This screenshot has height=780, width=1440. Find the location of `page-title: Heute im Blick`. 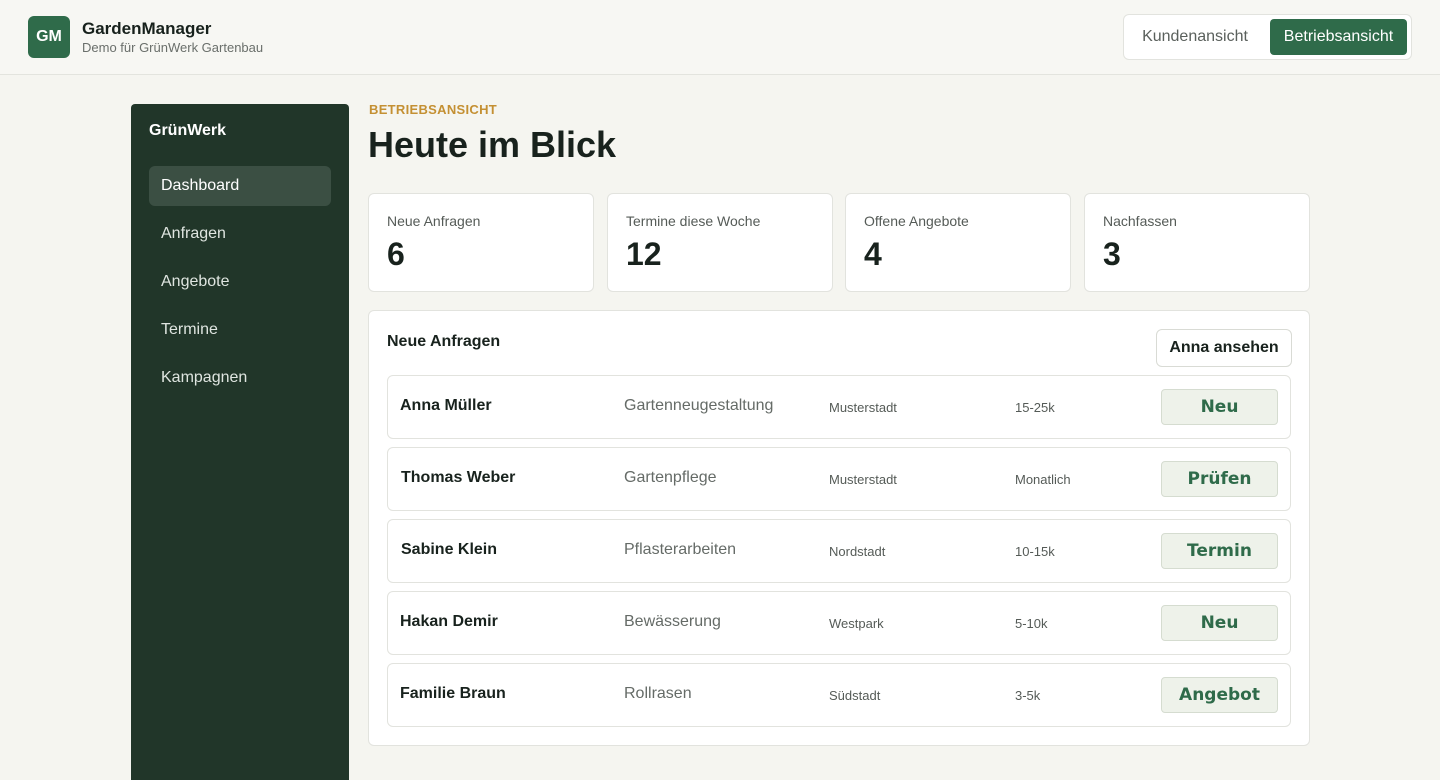

page-title: Heute im Blick is located at coordinates (492, 144).